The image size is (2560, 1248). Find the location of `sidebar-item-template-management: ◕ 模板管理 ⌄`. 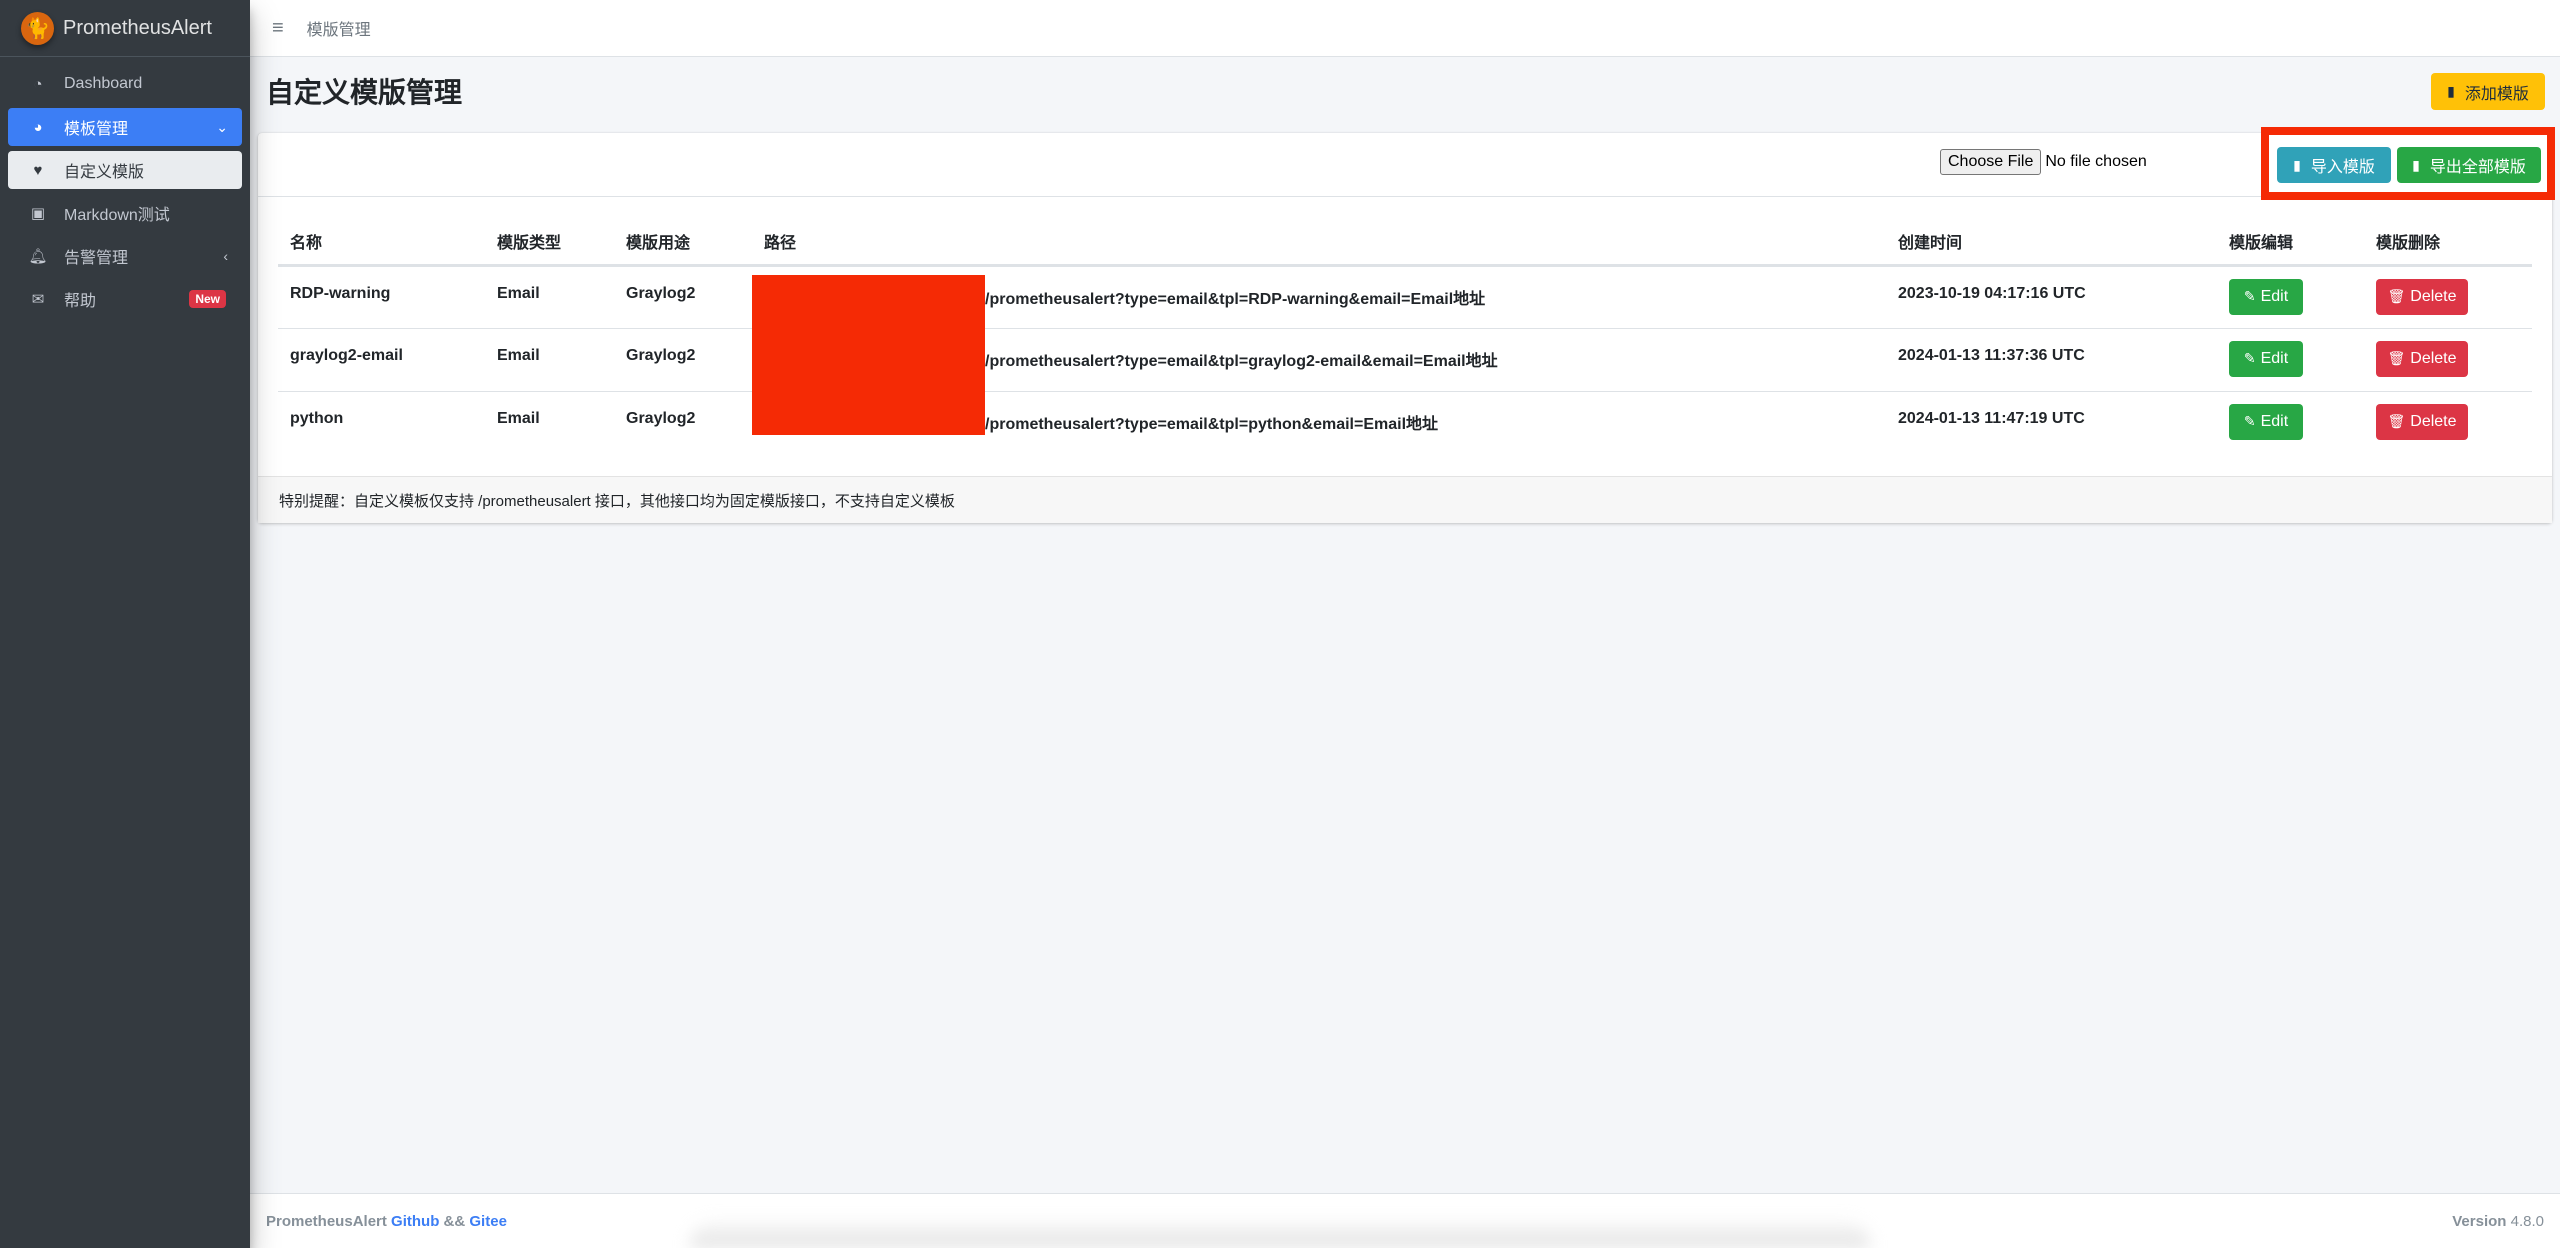

sidebar-item-template-management: ◕ 模板管理 ⌄ is located at coordinates (125, 127).